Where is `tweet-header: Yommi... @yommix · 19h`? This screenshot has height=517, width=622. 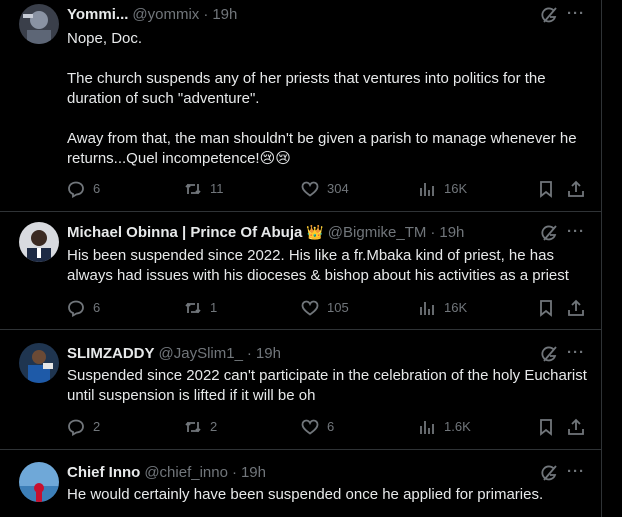 tweet-header: Yommi... @yommix · 19h is located at coordinates (152, 14).